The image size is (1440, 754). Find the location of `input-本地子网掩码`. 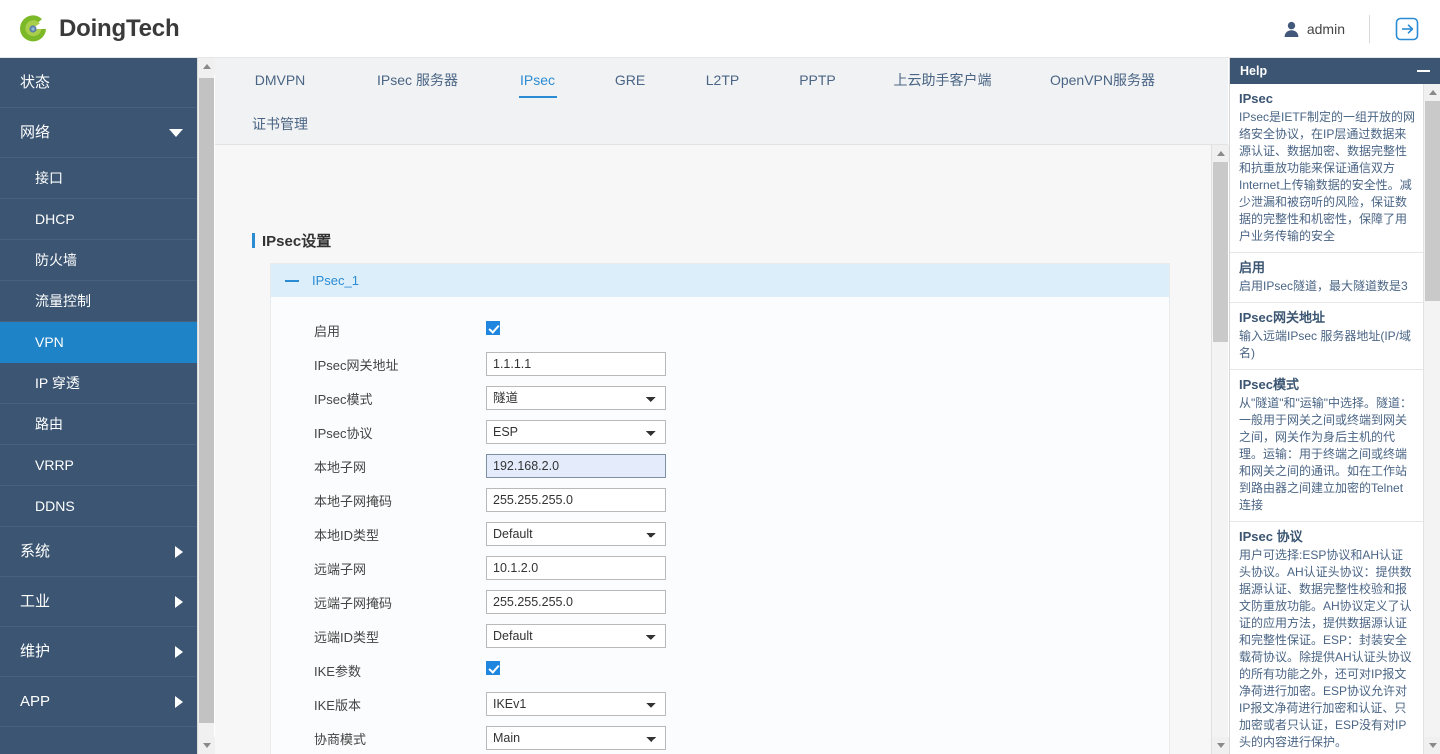

input-本地子网掩码 is located at coordinates (576, 500).